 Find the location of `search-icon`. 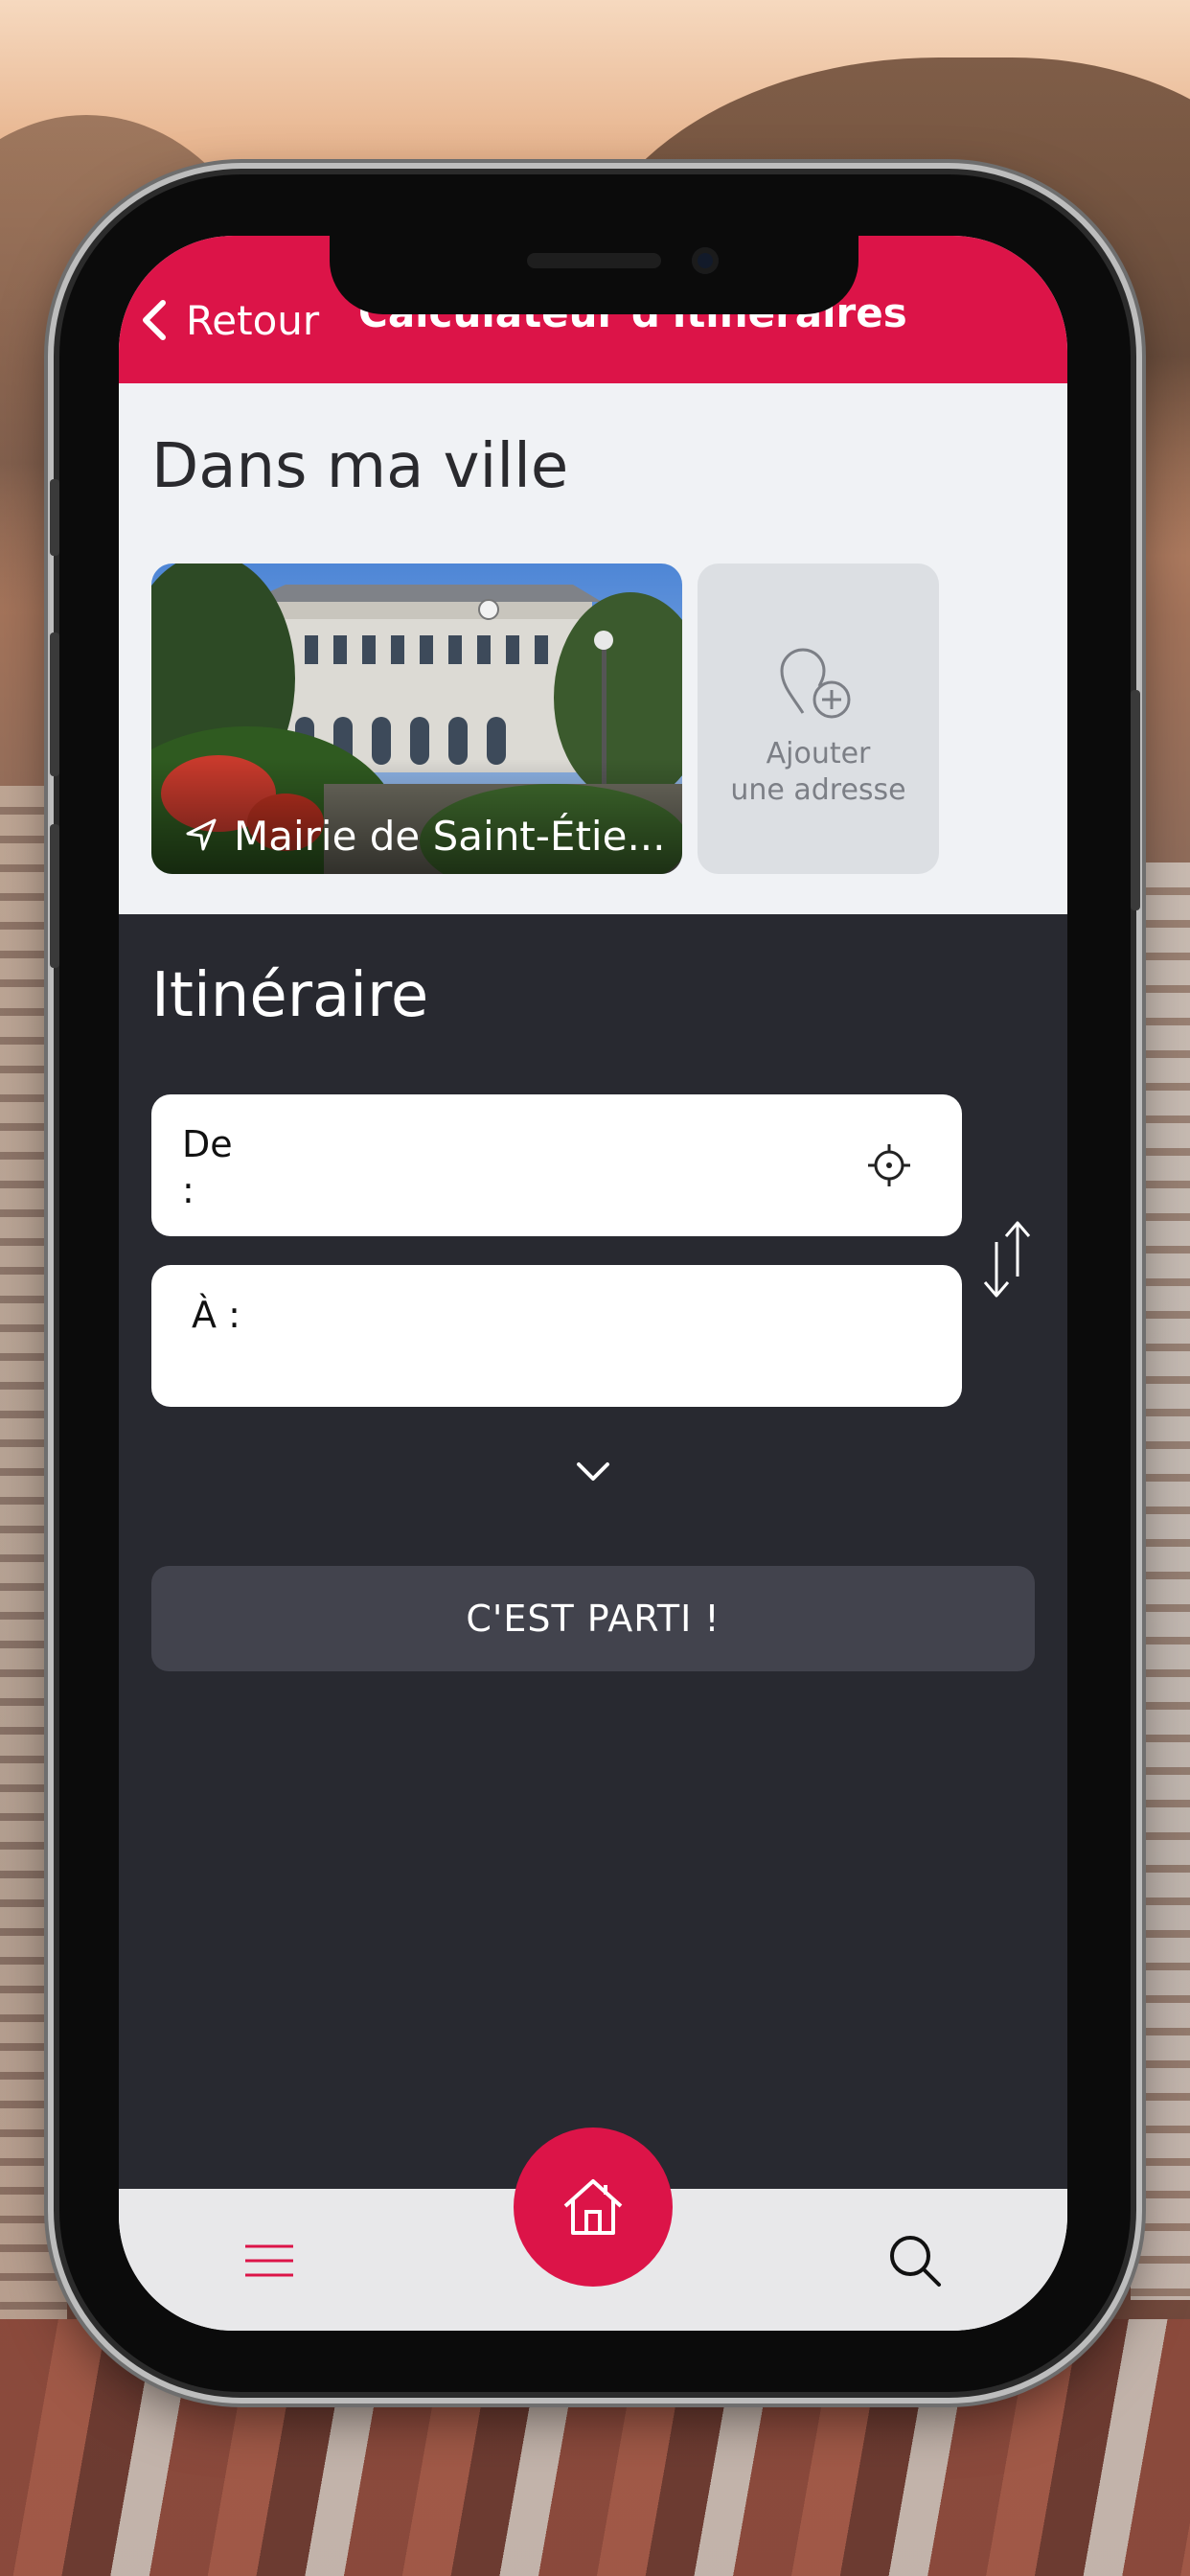

search-icon is located at coordinates (915, 2260).